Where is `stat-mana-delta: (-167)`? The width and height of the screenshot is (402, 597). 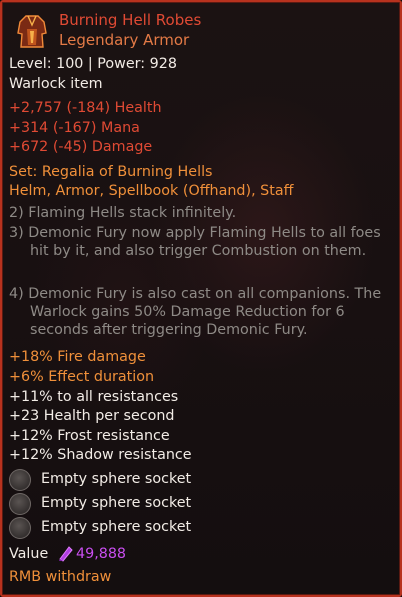
stat-mana-delta: (-167) is located at coordinates (74, 128).